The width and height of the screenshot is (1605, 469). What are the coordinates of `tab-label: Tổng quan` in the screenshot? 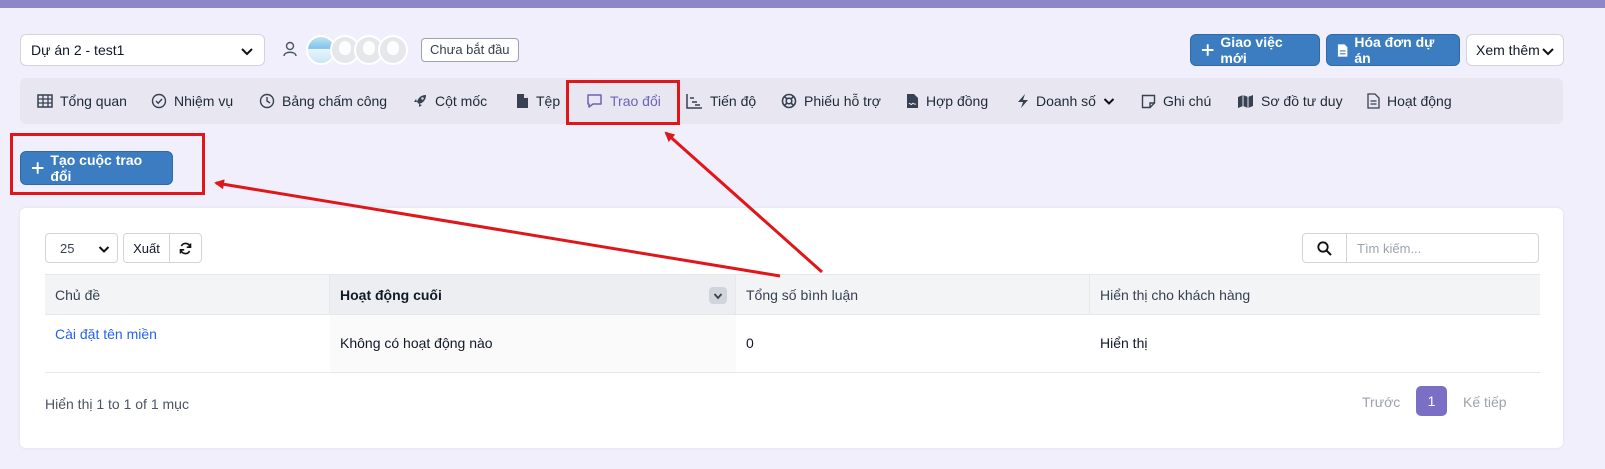 It's located at (93, 101).